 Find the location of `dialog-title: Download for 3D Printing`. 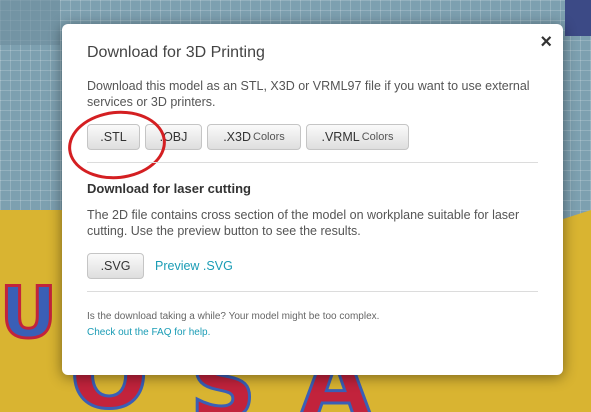

dialog-title: Download for 3D Printing is located at coordinates (176, 52).